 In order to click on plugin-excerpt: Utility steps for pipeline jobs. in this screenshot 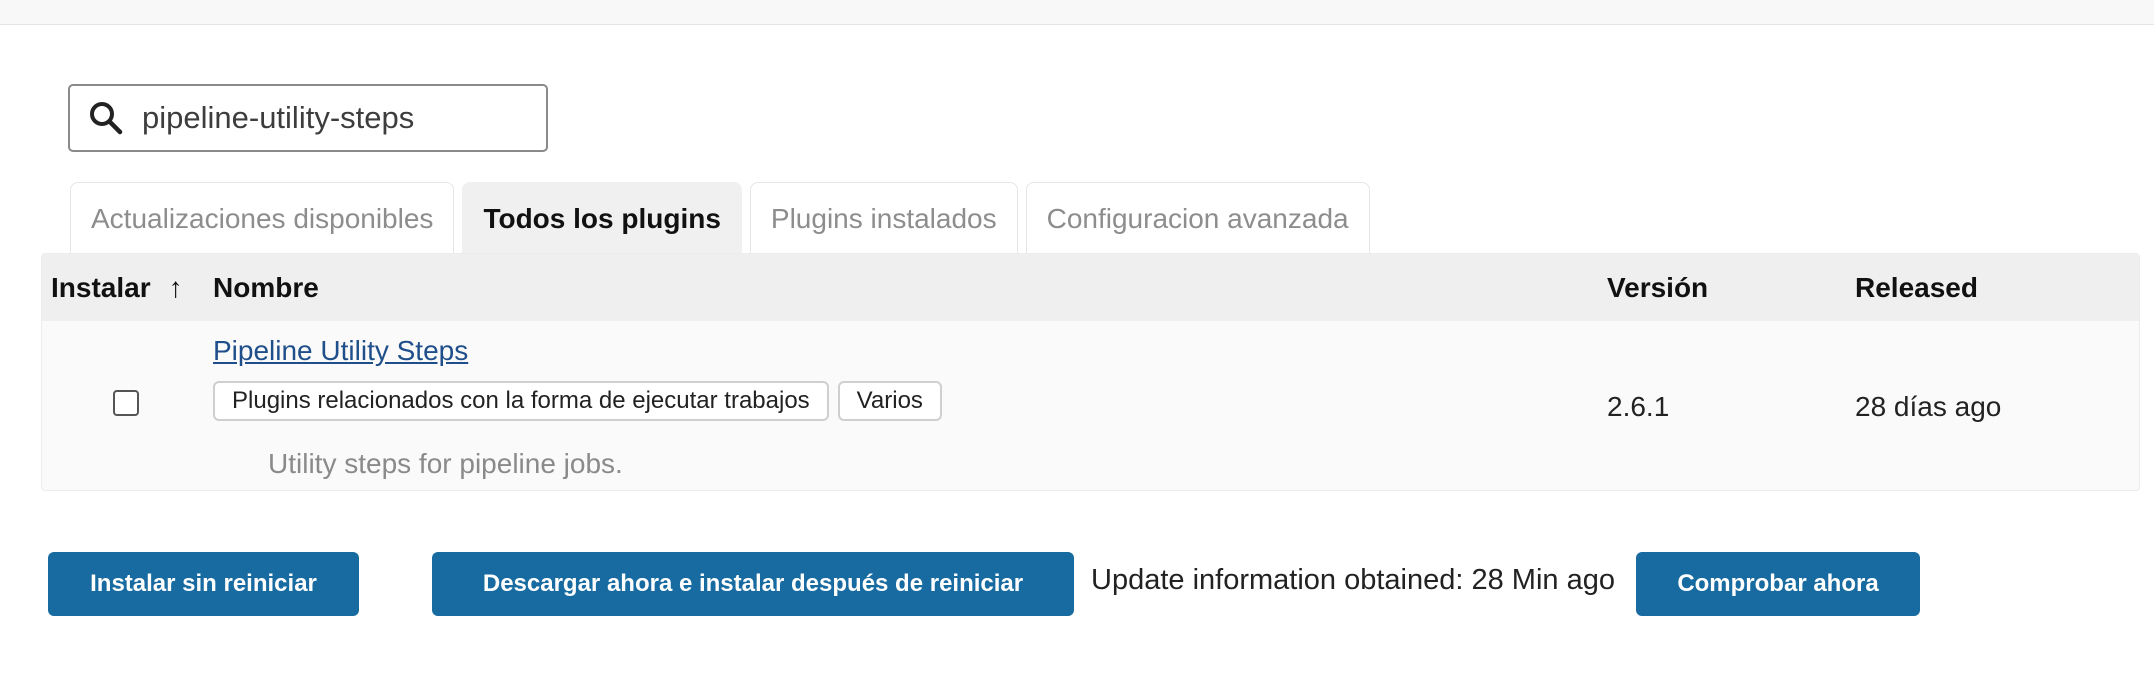, I will do `click(445, 463)`.